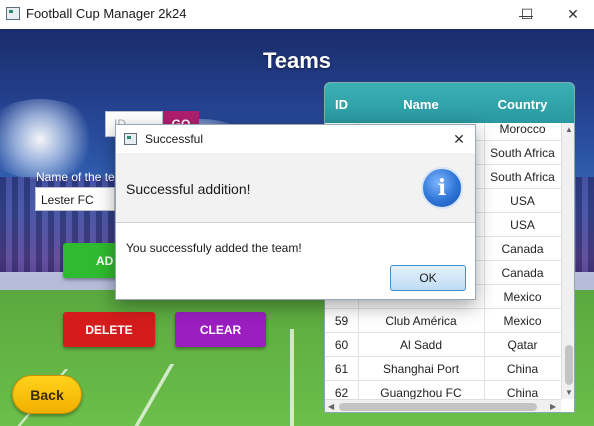  I want to click on cell-name: Club América, so click(421, 321).